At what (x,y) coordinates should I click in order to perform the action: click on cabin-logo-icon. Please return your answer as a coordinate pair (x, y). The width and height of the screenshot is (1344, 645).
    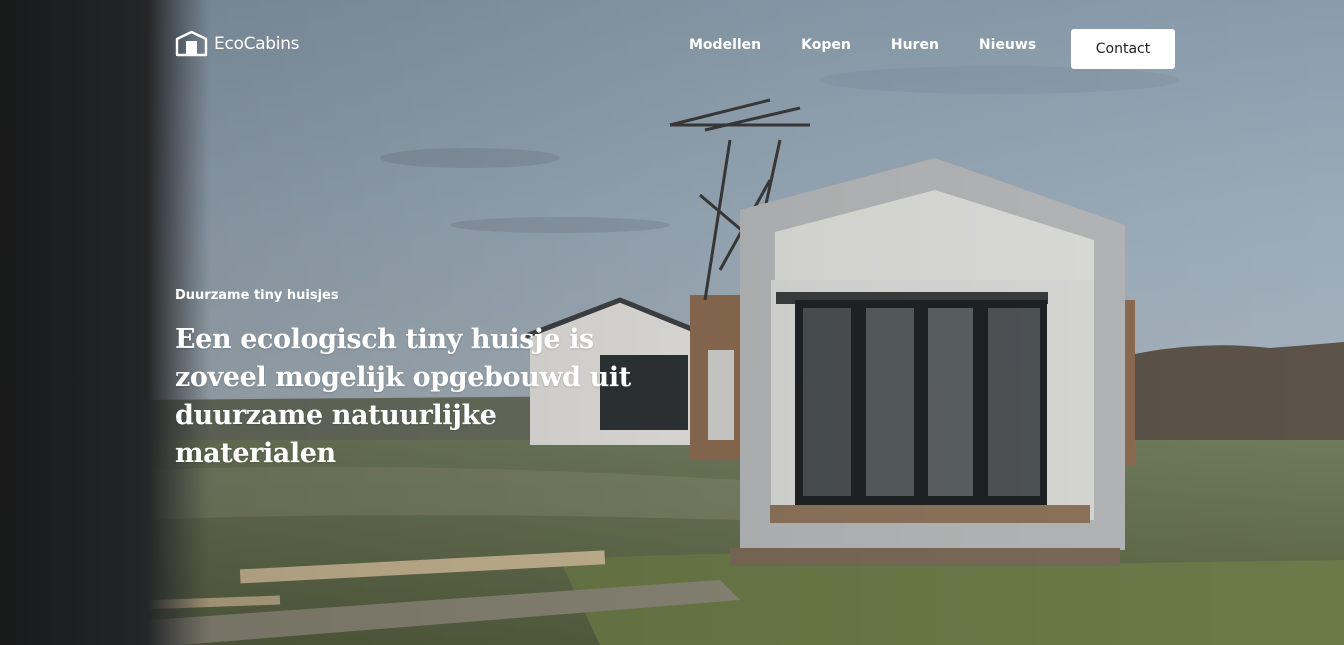
    Looking at the image, I should click on (191, 43).